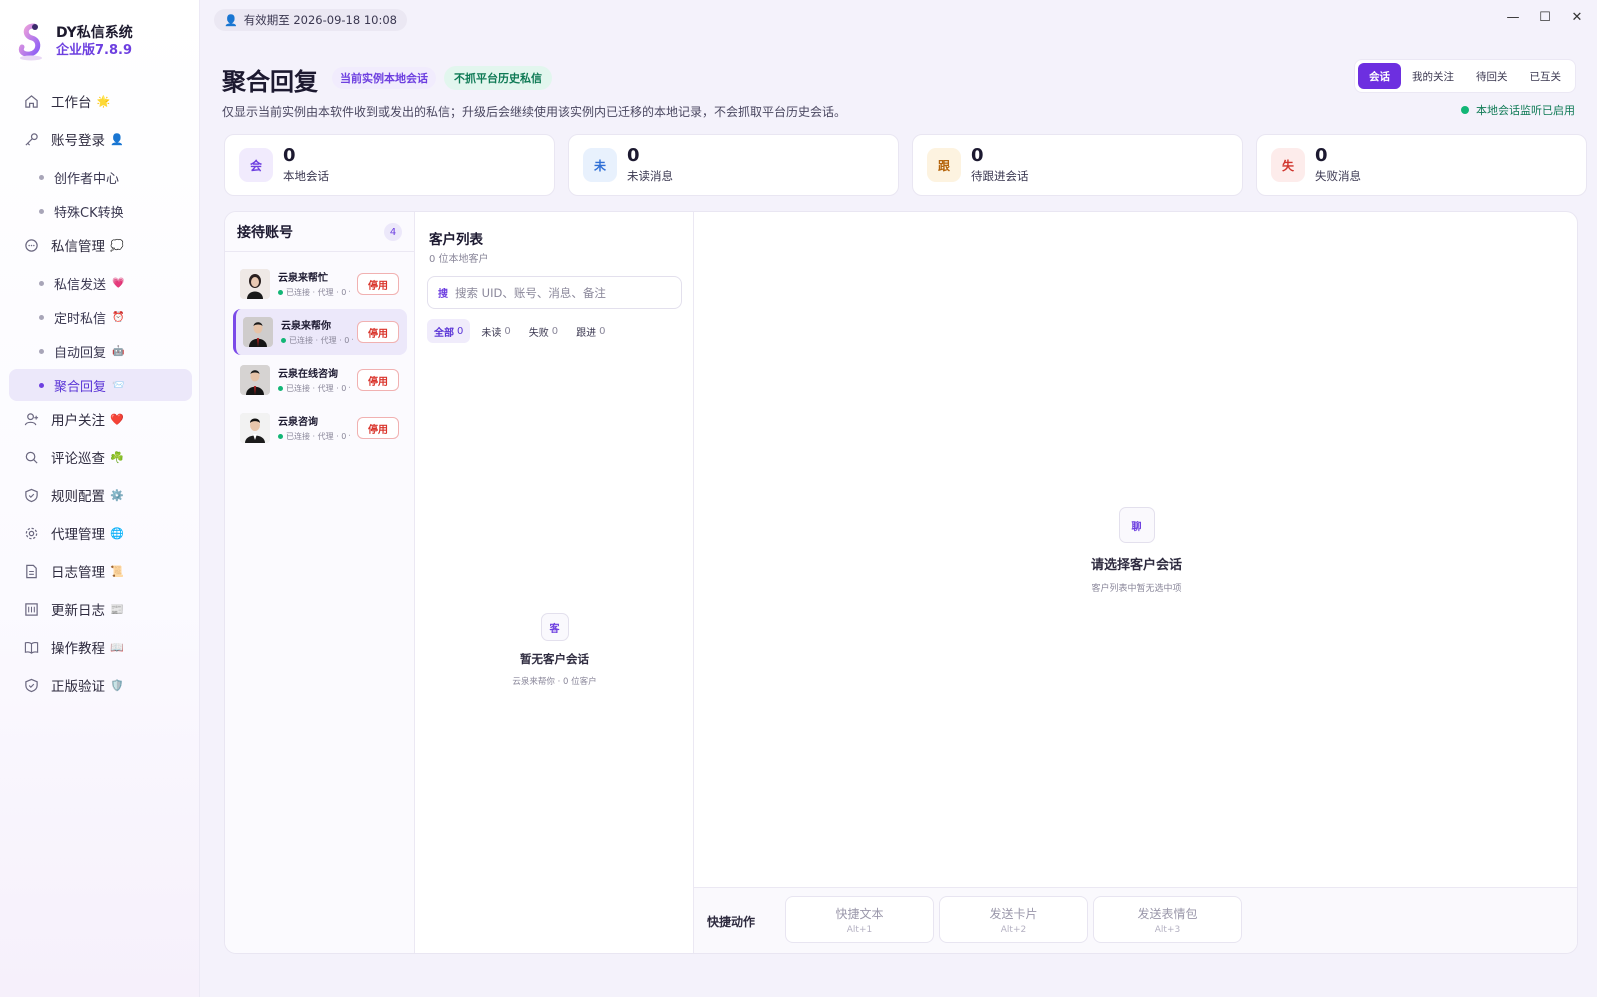 The width and height of the screenshot is (1597, 997). Describe the element at coordinates (270, 82) in the screenshot. I see `page-title: 聚合回复` at that location.